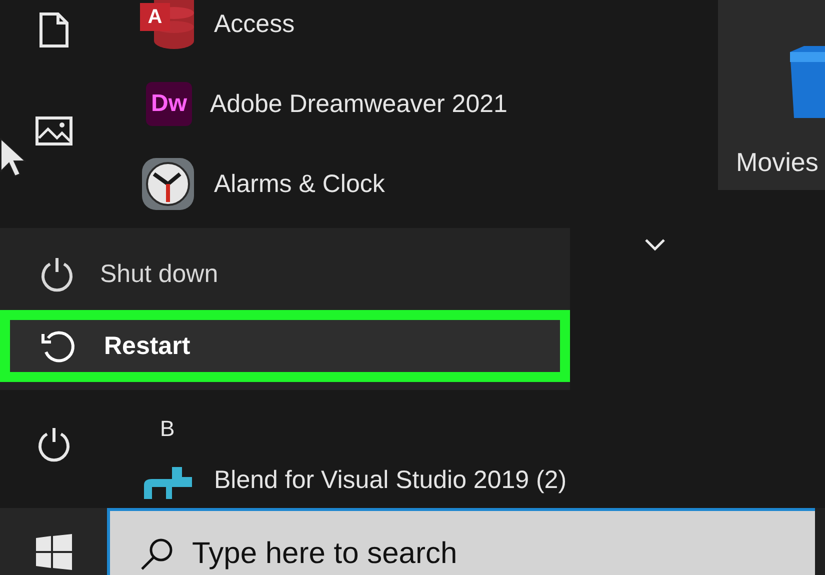 Image resolution: width=825 pixels, height=575 pixels. What do you see at coordinates (807, 82) in the screenshot?
I see `film-folder-icon` at bounding box center [807, 82].